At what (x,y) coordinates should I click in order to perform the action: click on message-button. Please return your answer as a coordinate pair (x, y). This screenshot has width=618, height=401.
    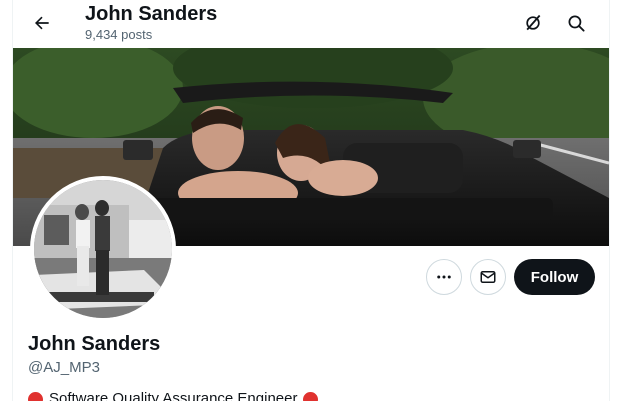
    Looking at the image, I should click on (488, 277).